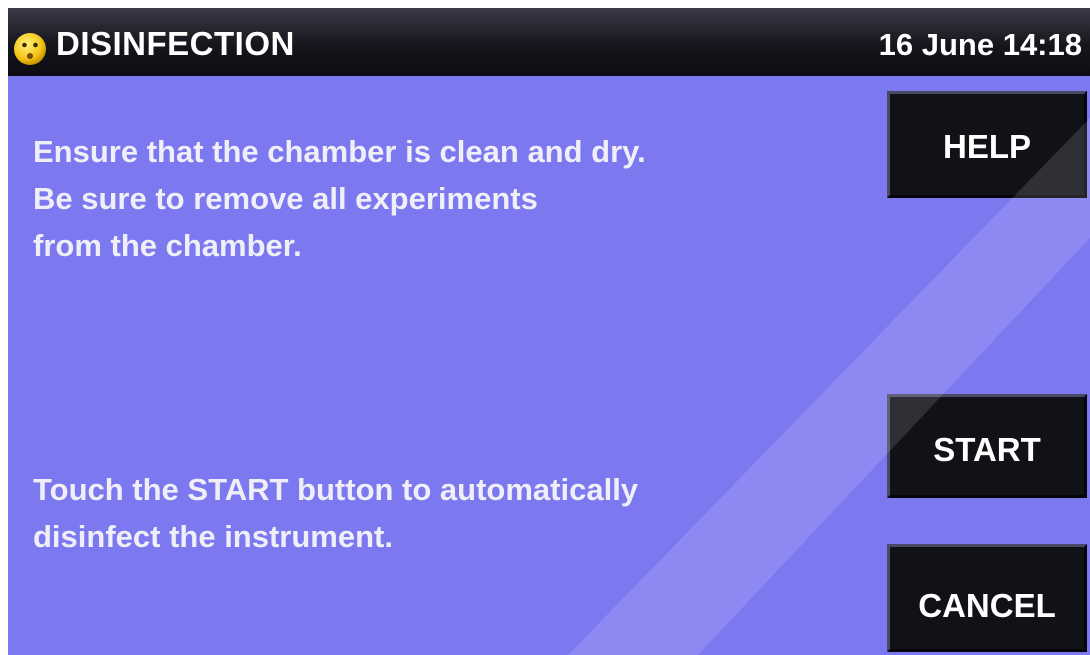  Describe the element at coordinates (336, 489) in the screenshot. I see `start-hint-line: Touch the START button to automatically` at that location.